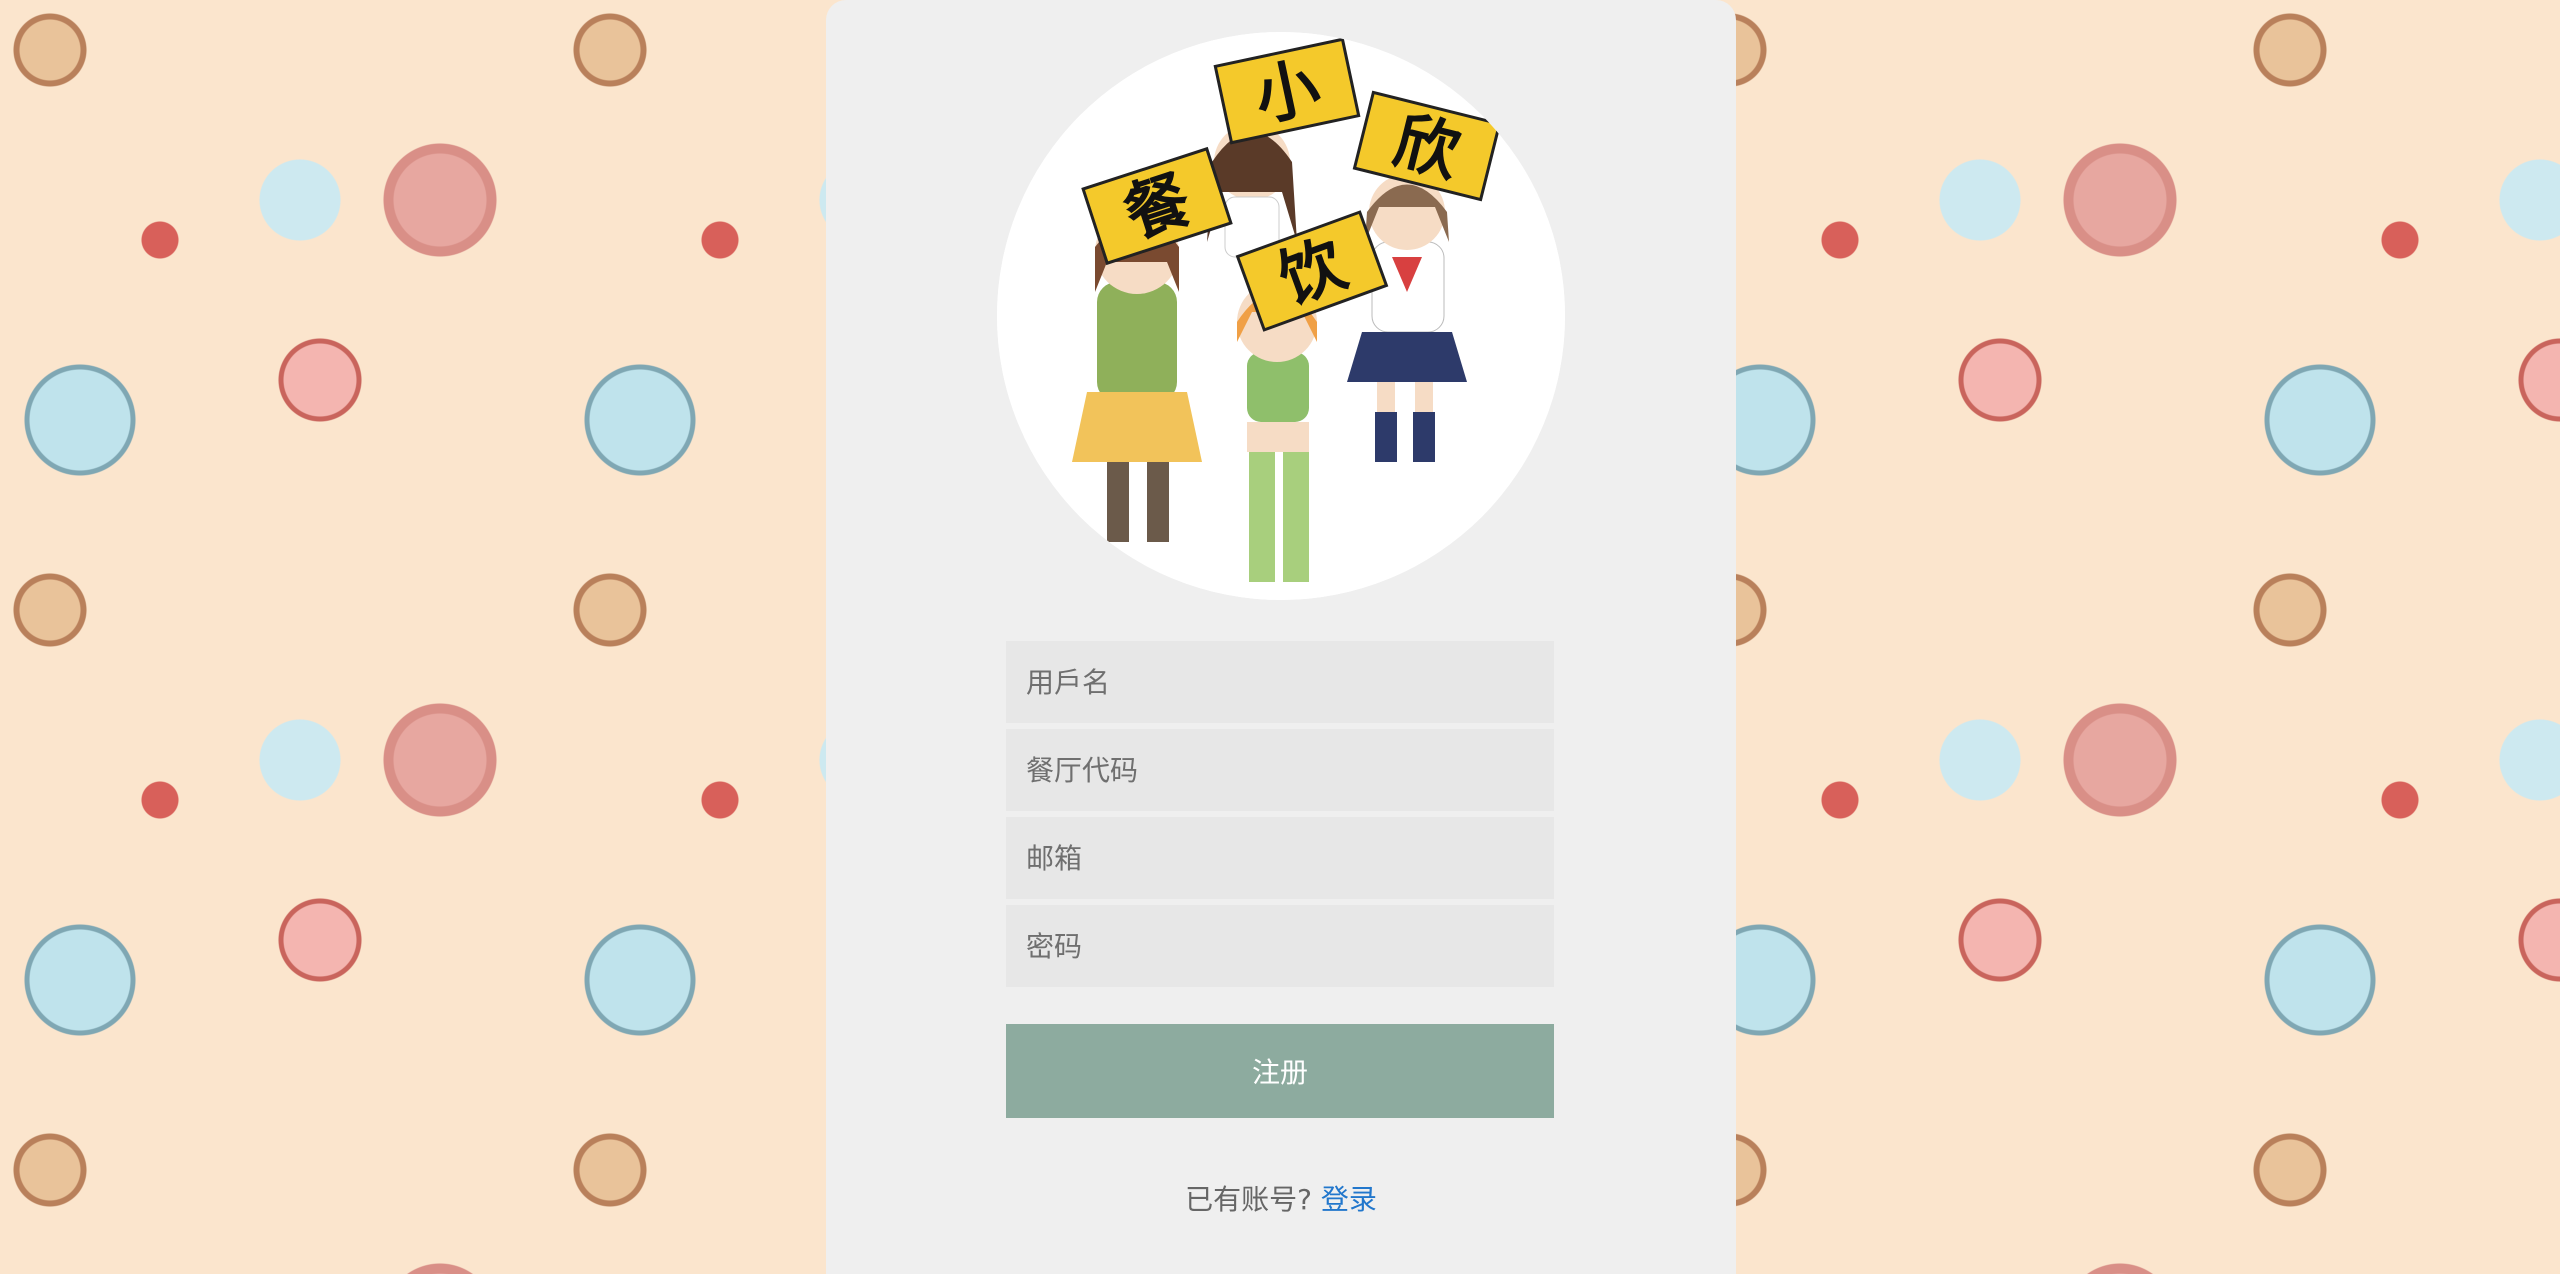  Describe the element at coordinates (1248, 1199) in the screenshot. I see `login-prompt-text: 已有账号?` at that location.